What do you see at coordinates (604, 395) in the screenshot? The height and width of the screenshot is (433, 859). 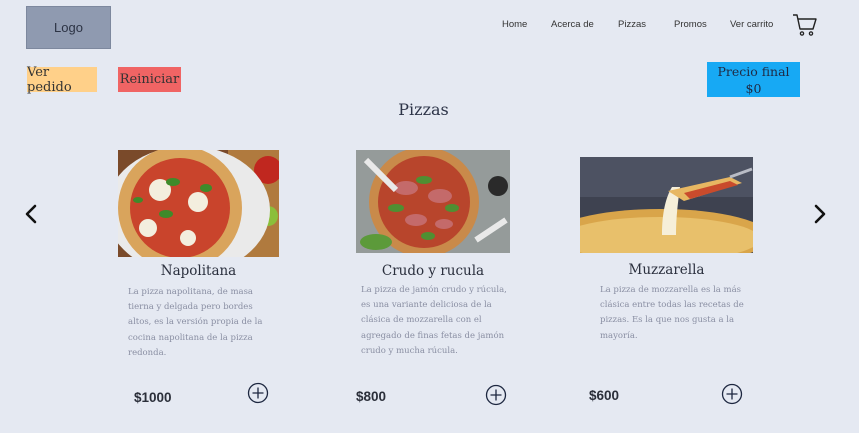 I see `product-price: $600` at bounding box center [604, 395].